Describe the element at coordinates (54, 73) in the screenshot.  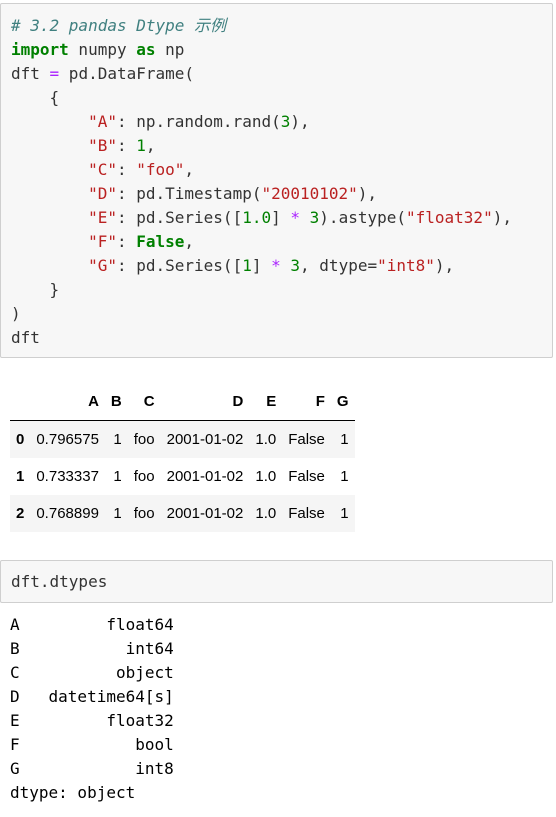
I see `code-token: =` at that location.